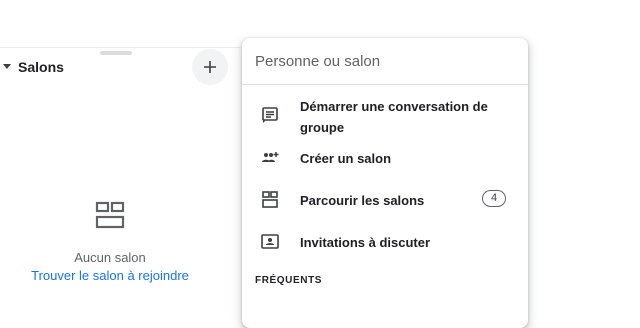 This screenshot has width=640, height=328. I want to click on invitations-icon, so click(270, 241).